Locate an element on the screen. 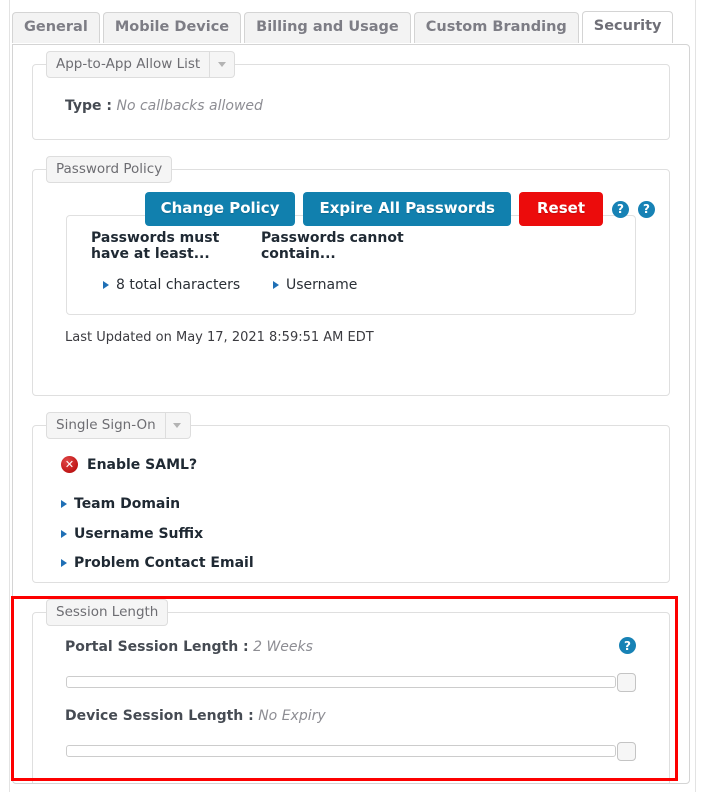 This screenshot has width=702, height=792. app-to-app-type-row: Type : No callbacks allowed is located at coordinates (164, 106).